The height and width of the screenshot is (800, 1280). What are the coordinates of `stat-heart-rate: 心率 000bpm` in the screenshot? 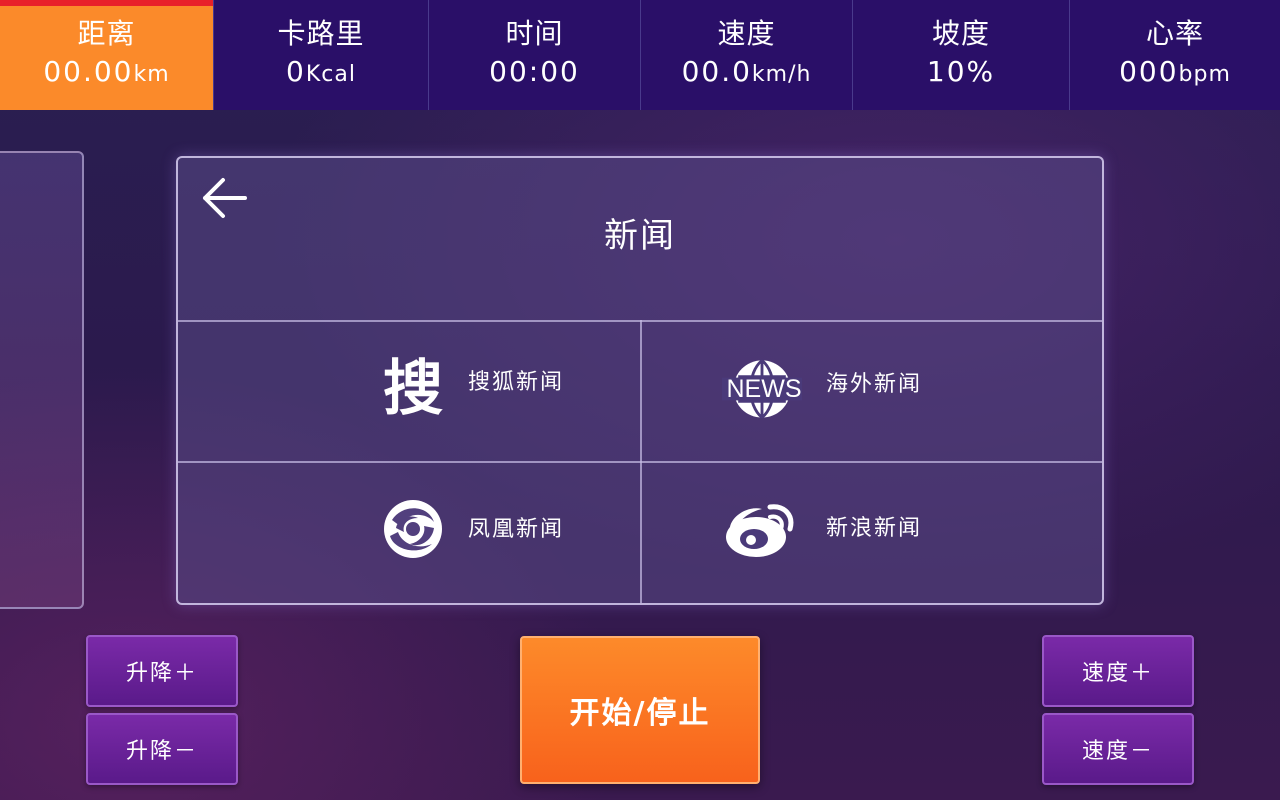 It's located at (1175, 55).